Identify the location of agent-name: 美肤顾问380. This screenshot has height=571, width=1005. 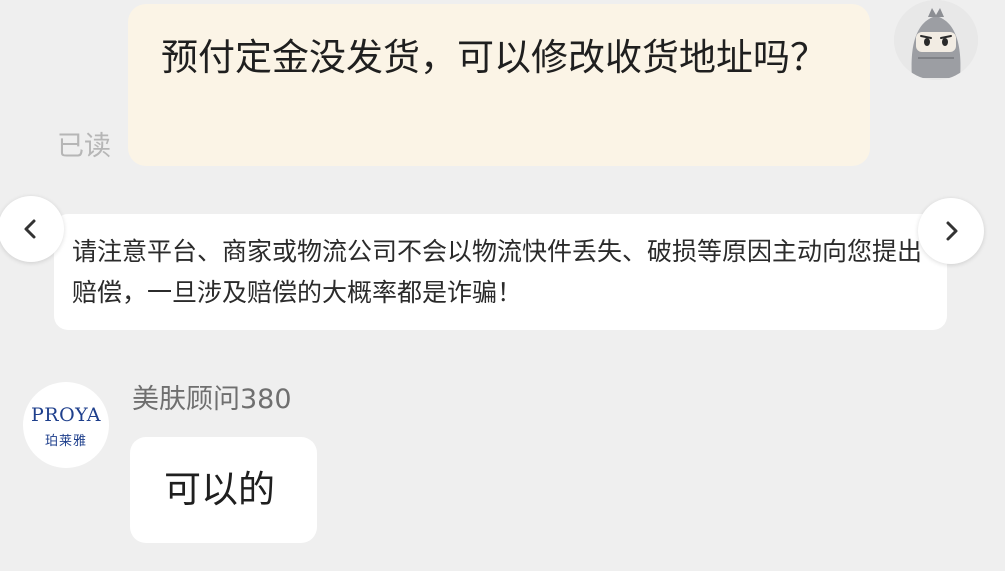
(212, 399).